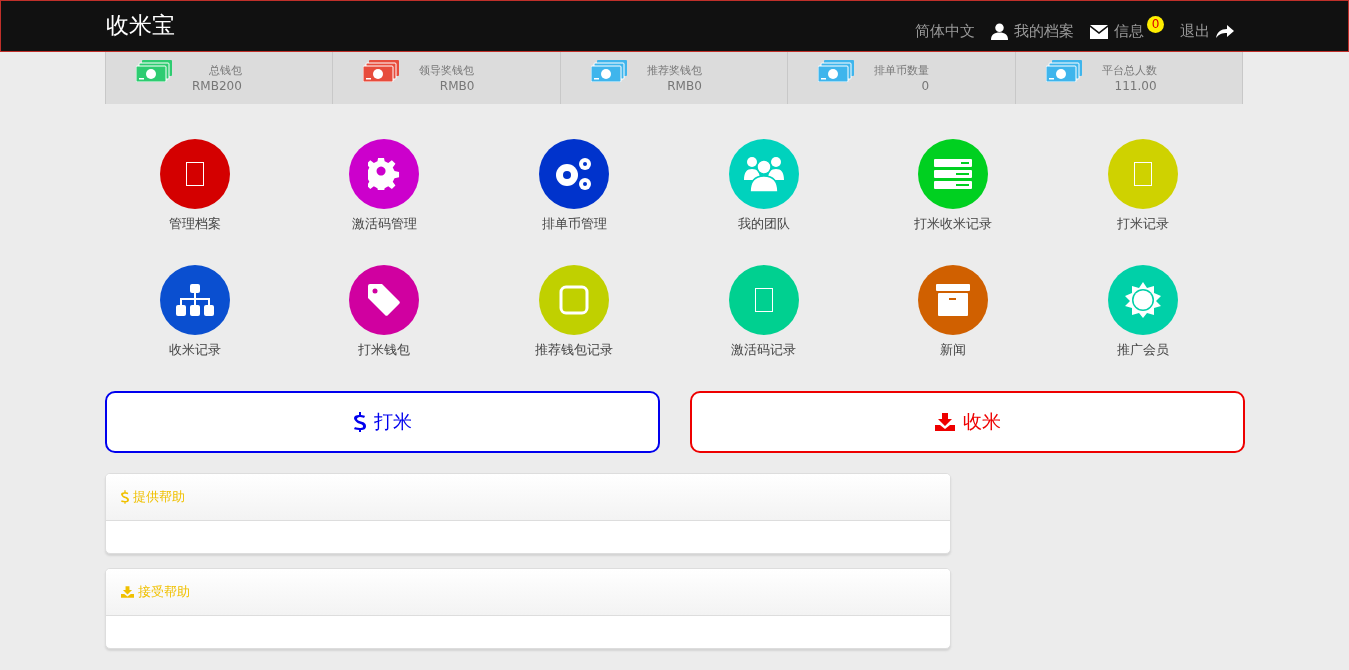 The image size is (1349, 670). Describe the element at coordinates (1032, 27) in the screenshot. I see `nav-link: 我的档案` at that location.